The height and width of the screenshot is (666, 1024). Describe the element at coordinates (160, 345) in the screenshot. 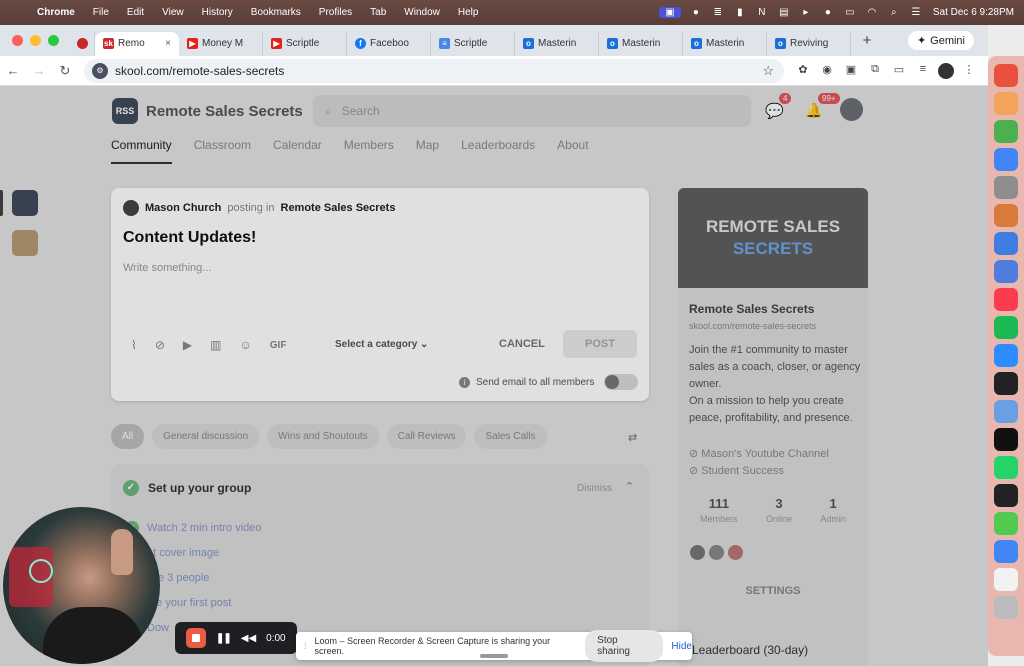

I see `link-icon: ⊘` at that location.